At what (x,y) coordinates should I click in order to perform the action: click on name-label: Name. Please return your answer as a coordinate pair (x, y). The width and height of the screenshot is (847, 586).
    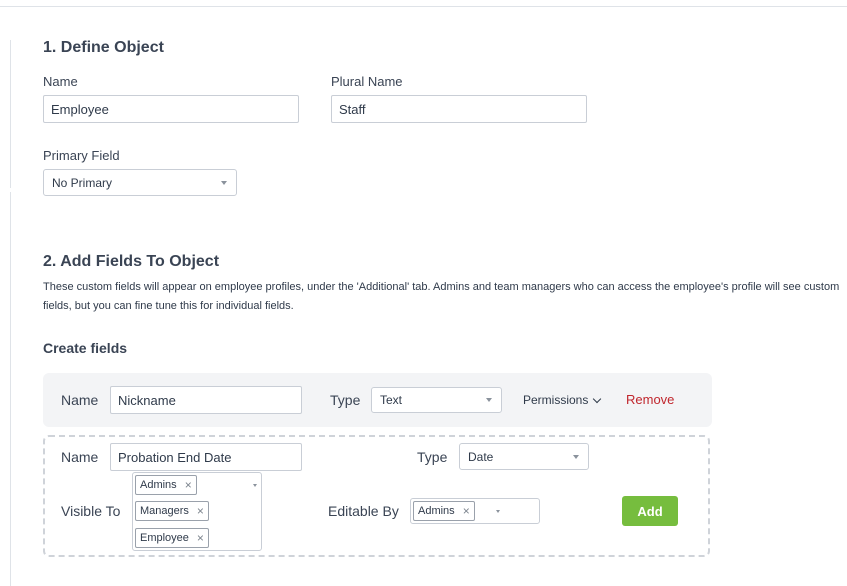
    Looking at the image, I should click on (60, 81).